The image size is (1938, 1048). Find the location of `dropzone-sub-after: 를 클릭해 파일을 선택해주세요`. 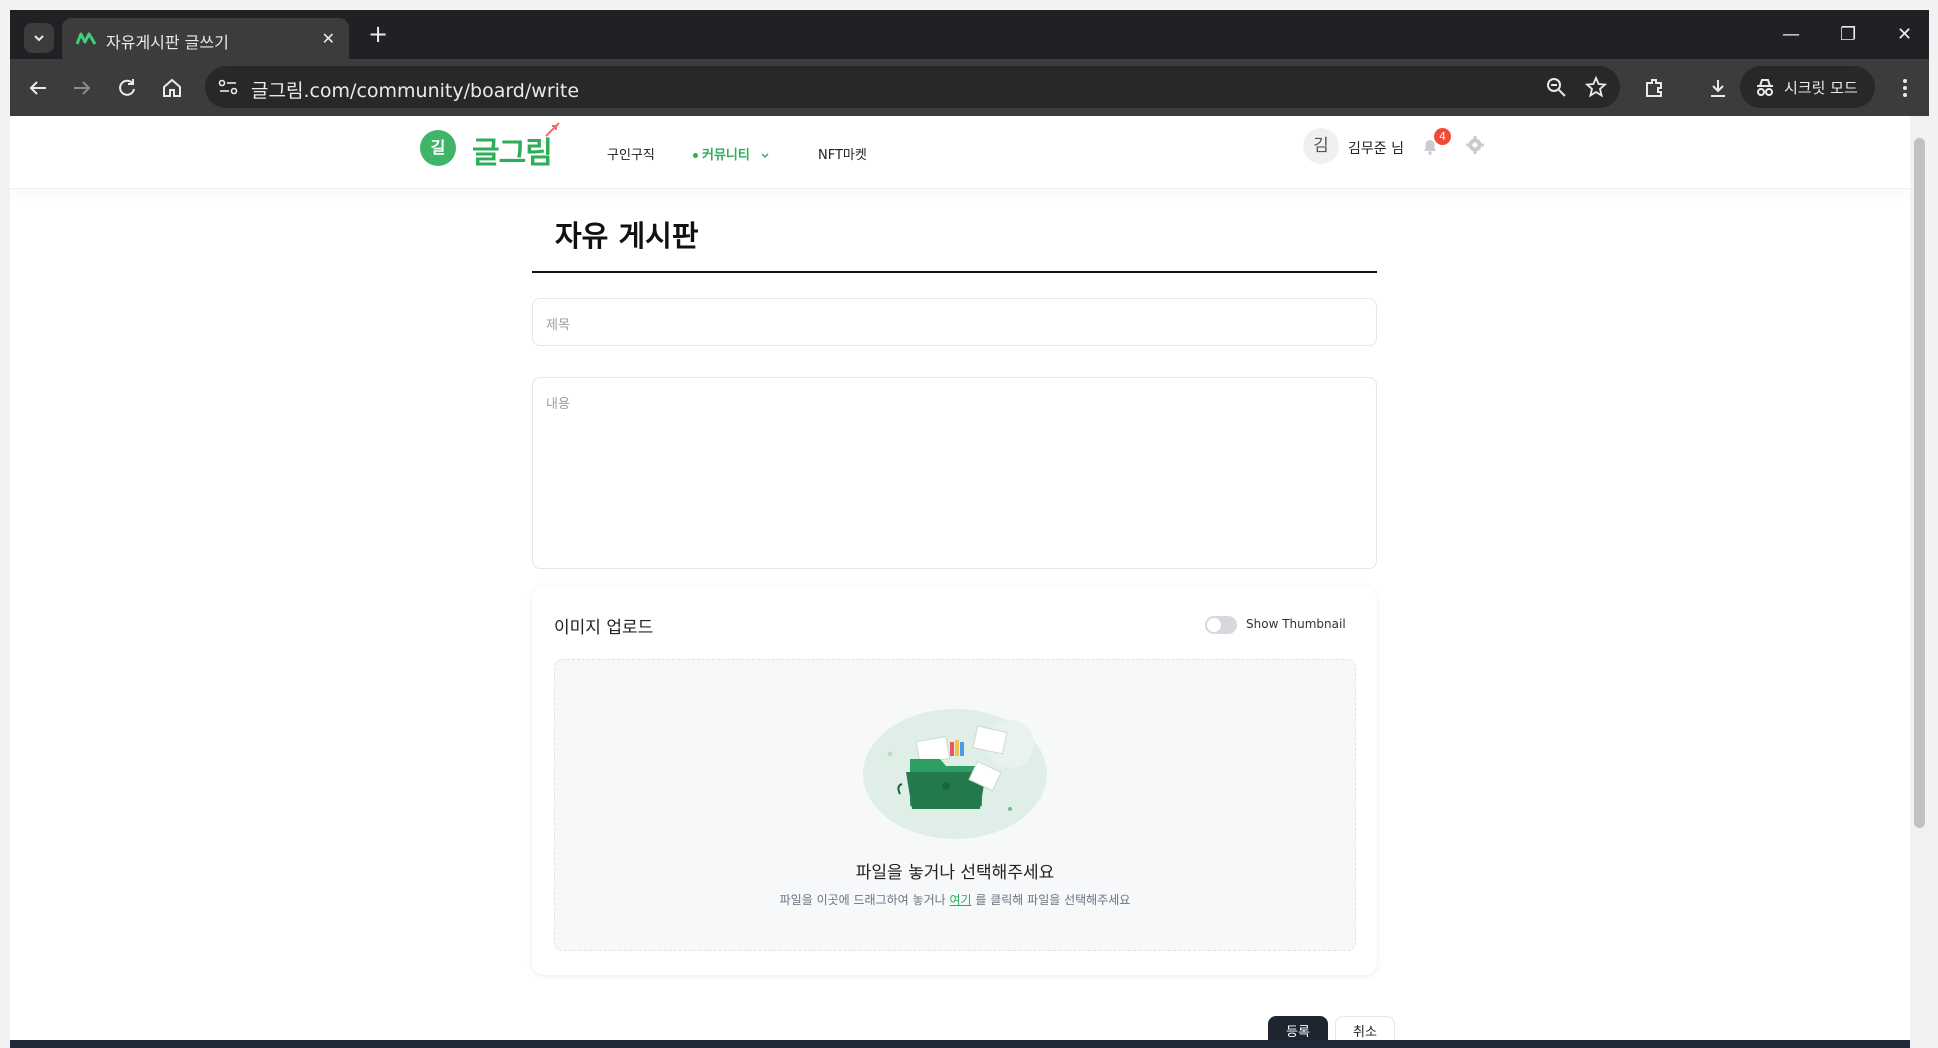

dropzone-sub-after: 를 클릭해 파일을 선택해주세요 is located at coordinates (1051, 900).